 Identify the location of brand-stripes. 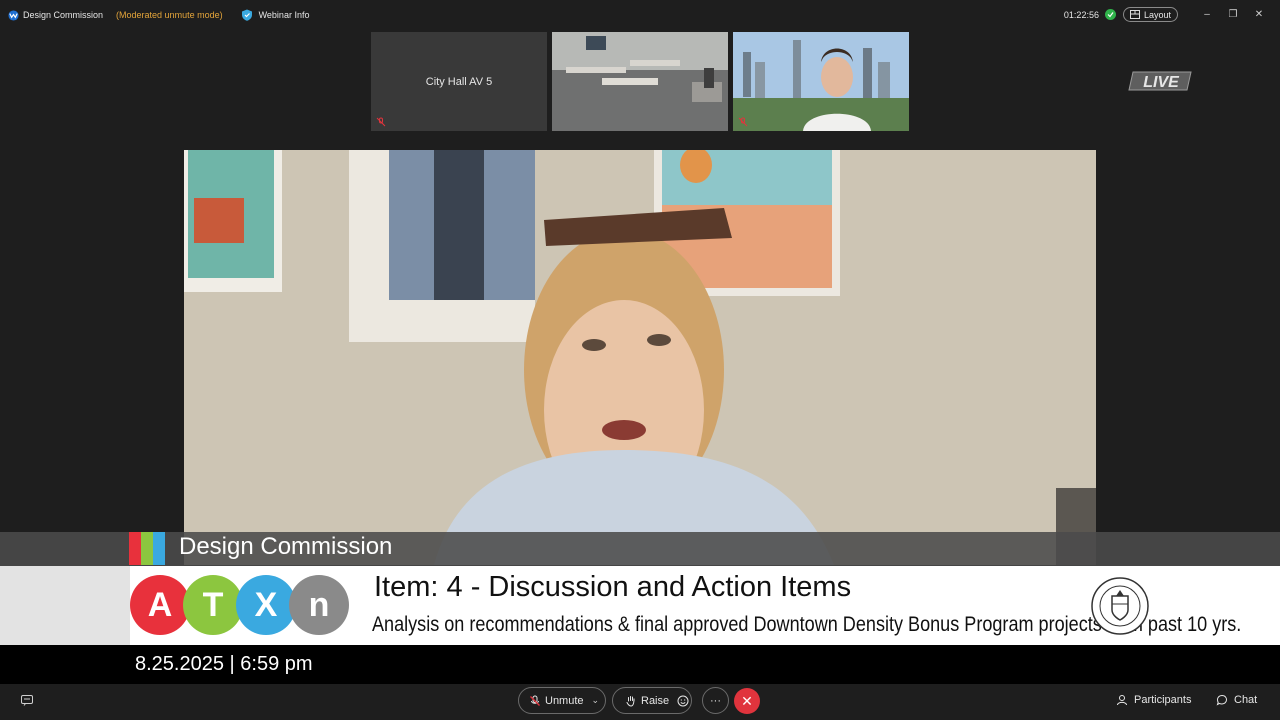
(147, 548).